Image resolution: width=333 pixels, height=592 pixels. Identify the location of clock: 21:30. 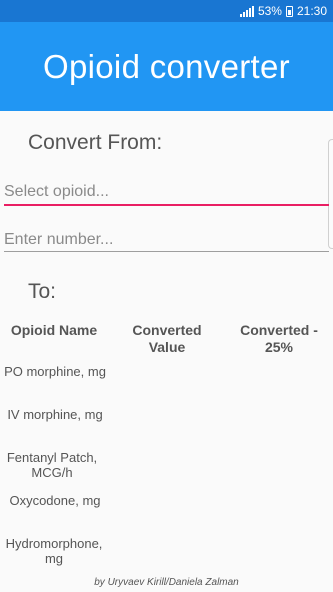
(311, 11).